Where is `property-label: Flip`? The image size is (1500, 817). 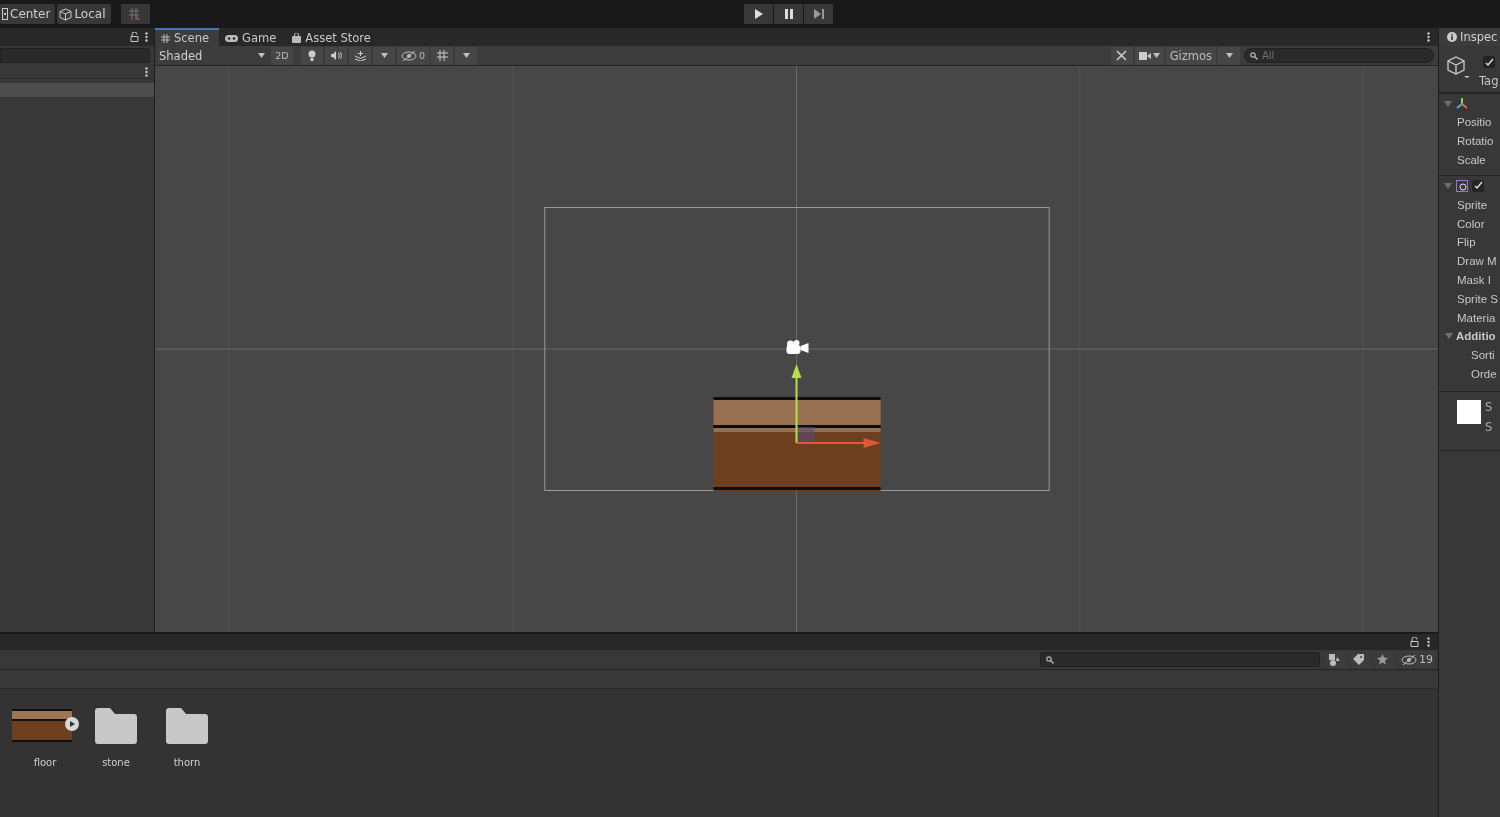
property-label: Flip is located at coordinates (1466, 243).